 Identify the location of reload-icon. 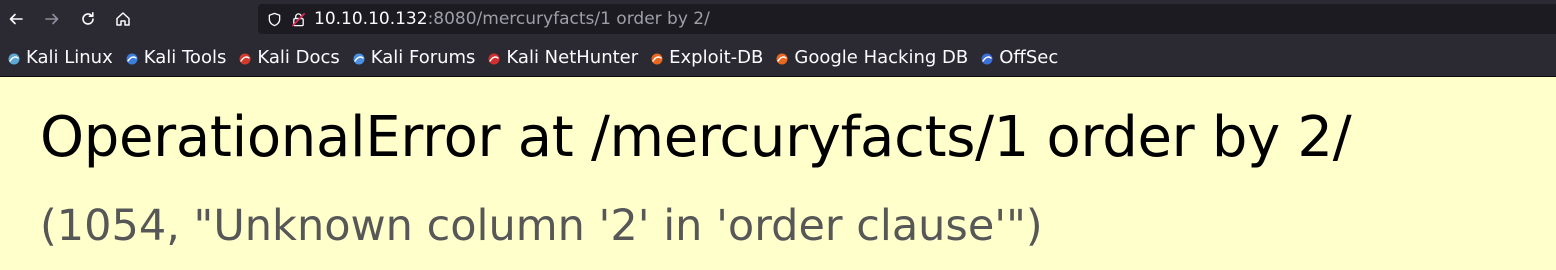
(88, 18).